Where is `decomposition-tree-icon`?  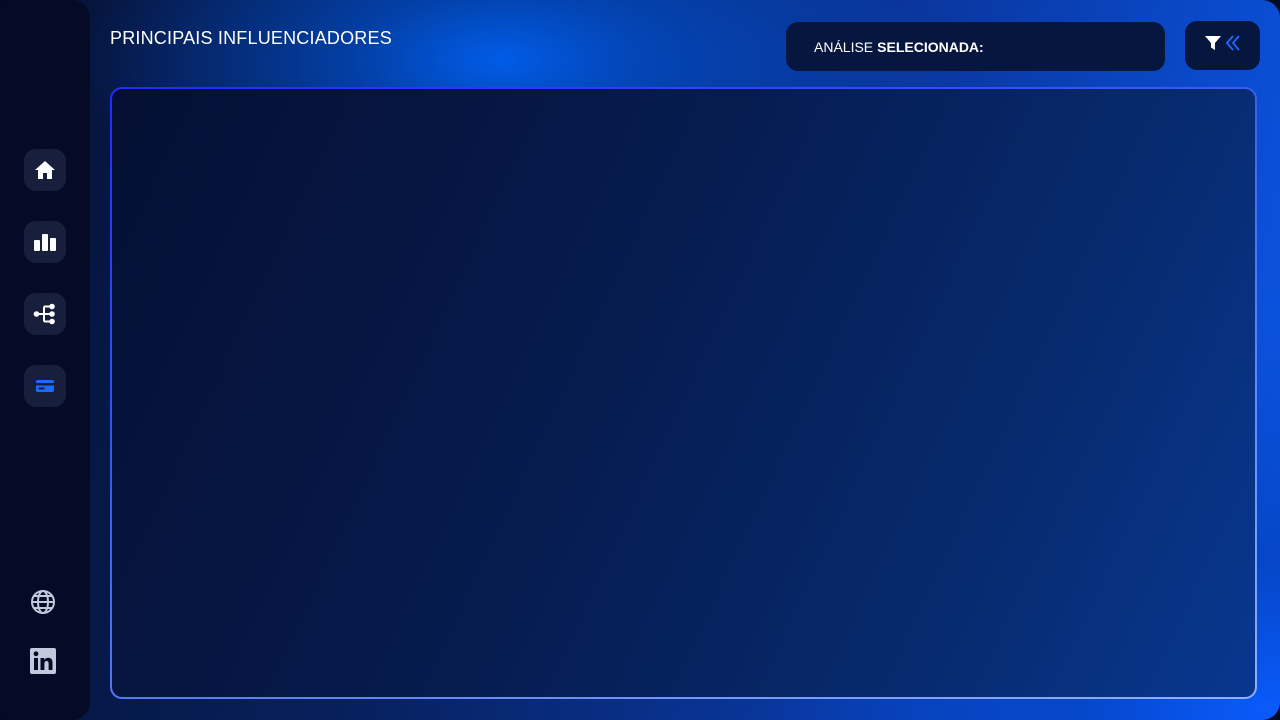 decomposition-tree-icon is located at coordinates (45, 314).